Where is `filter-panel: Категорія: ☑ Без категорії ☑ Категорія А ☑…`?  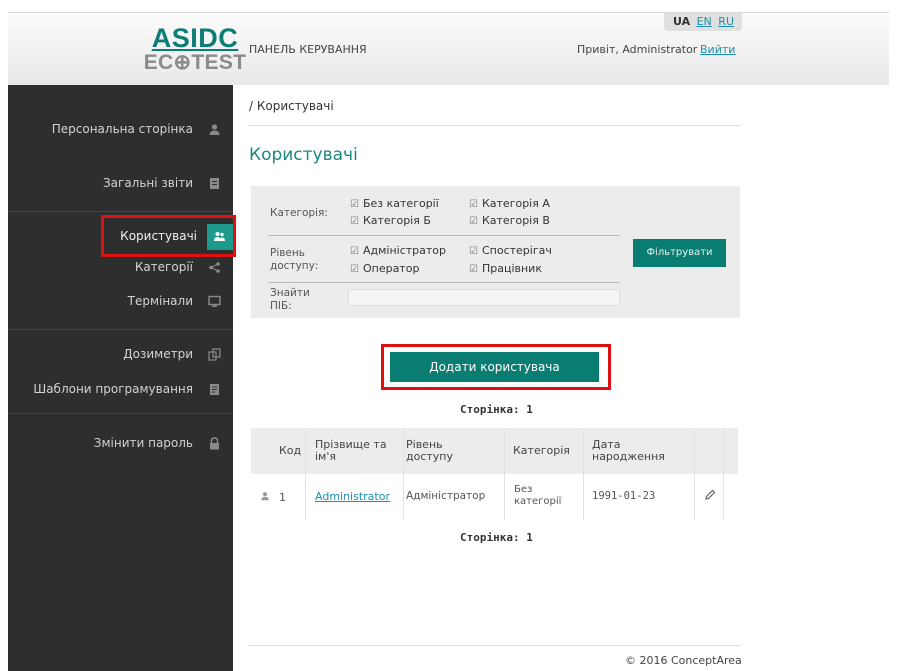
filter-panel: Категорія: ☑ Без категорії ☑ Категорія А ☑… is located at coordinates (495, 252).